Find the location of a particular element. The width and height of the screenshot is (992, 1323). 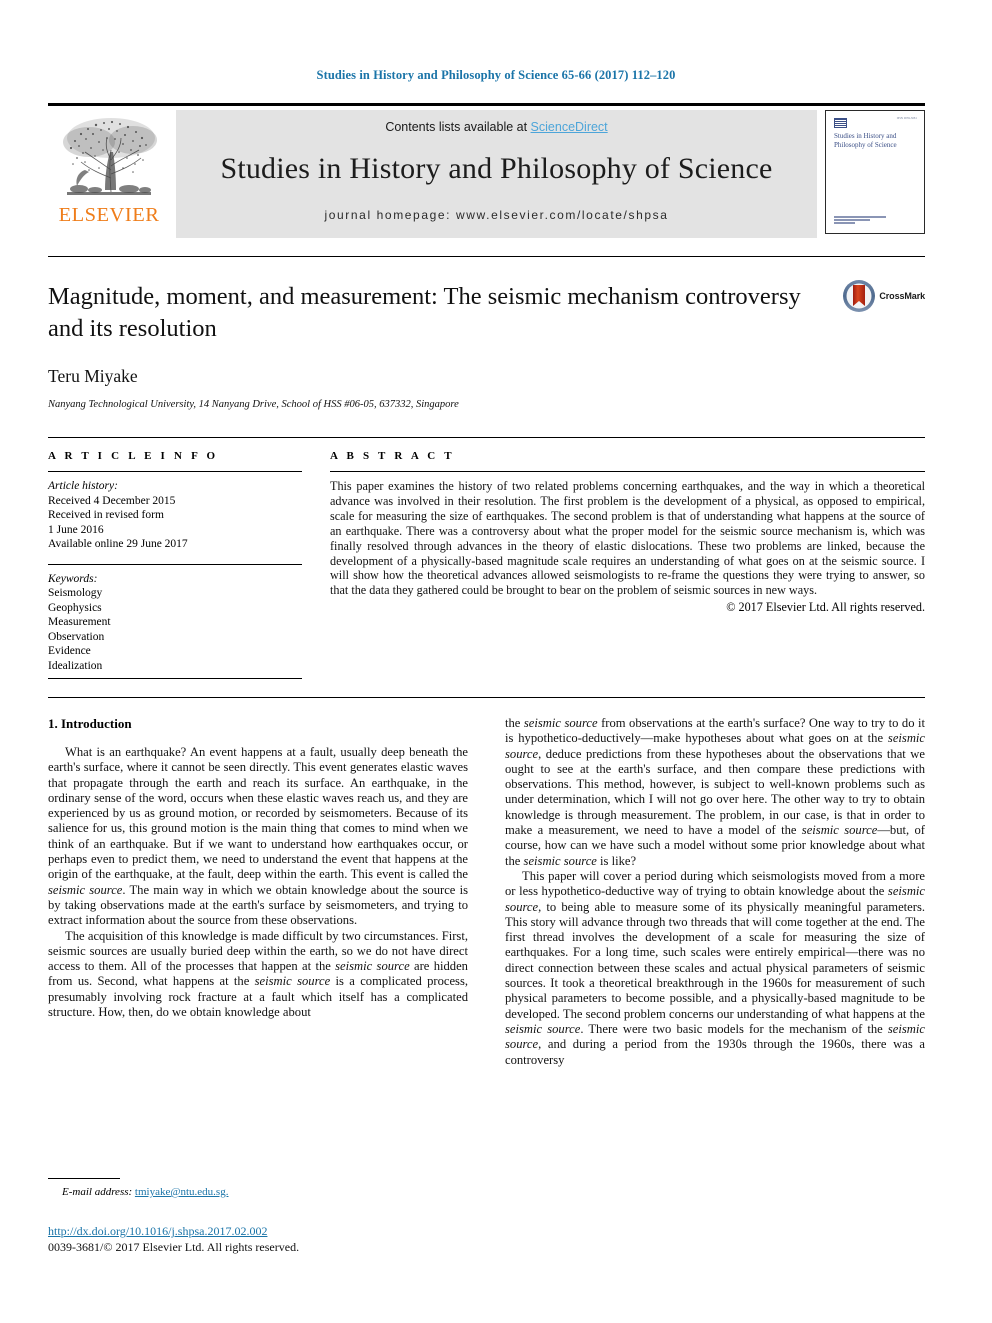

keyword-item: Geophysics is located at coordinates (75, 607).